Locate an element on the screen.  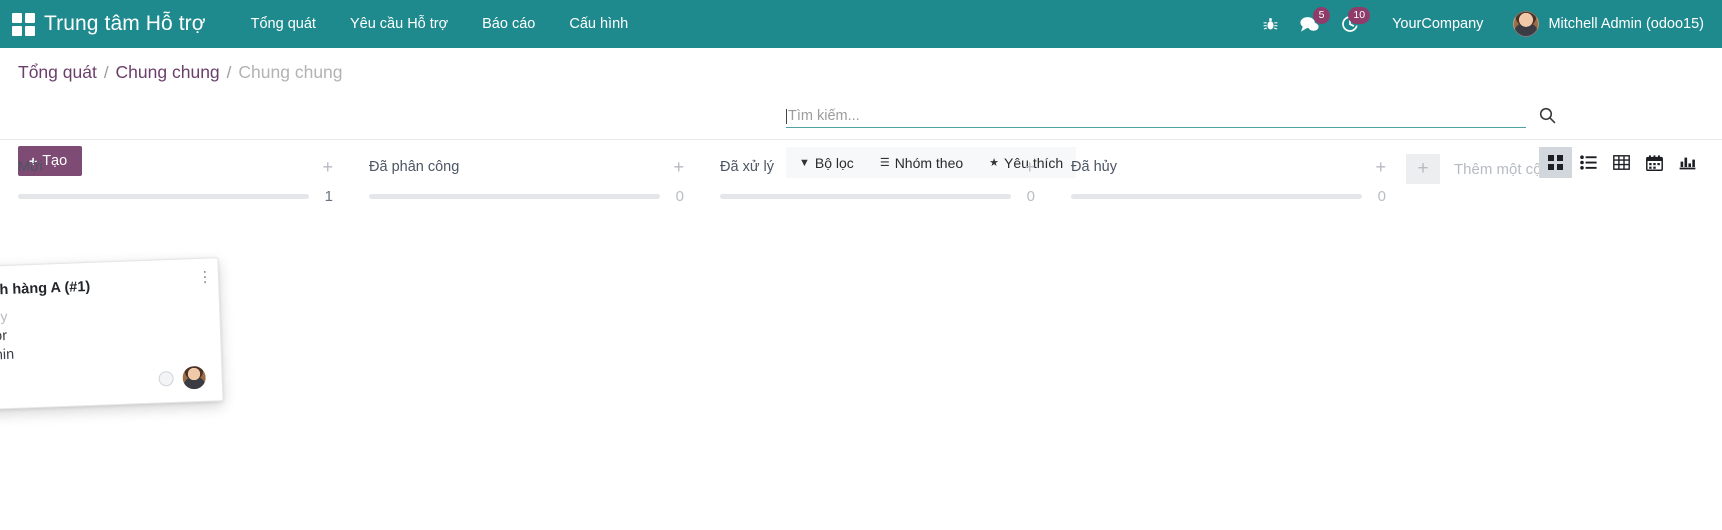
pivot-view-icon is located at coordinates (1621, 162).